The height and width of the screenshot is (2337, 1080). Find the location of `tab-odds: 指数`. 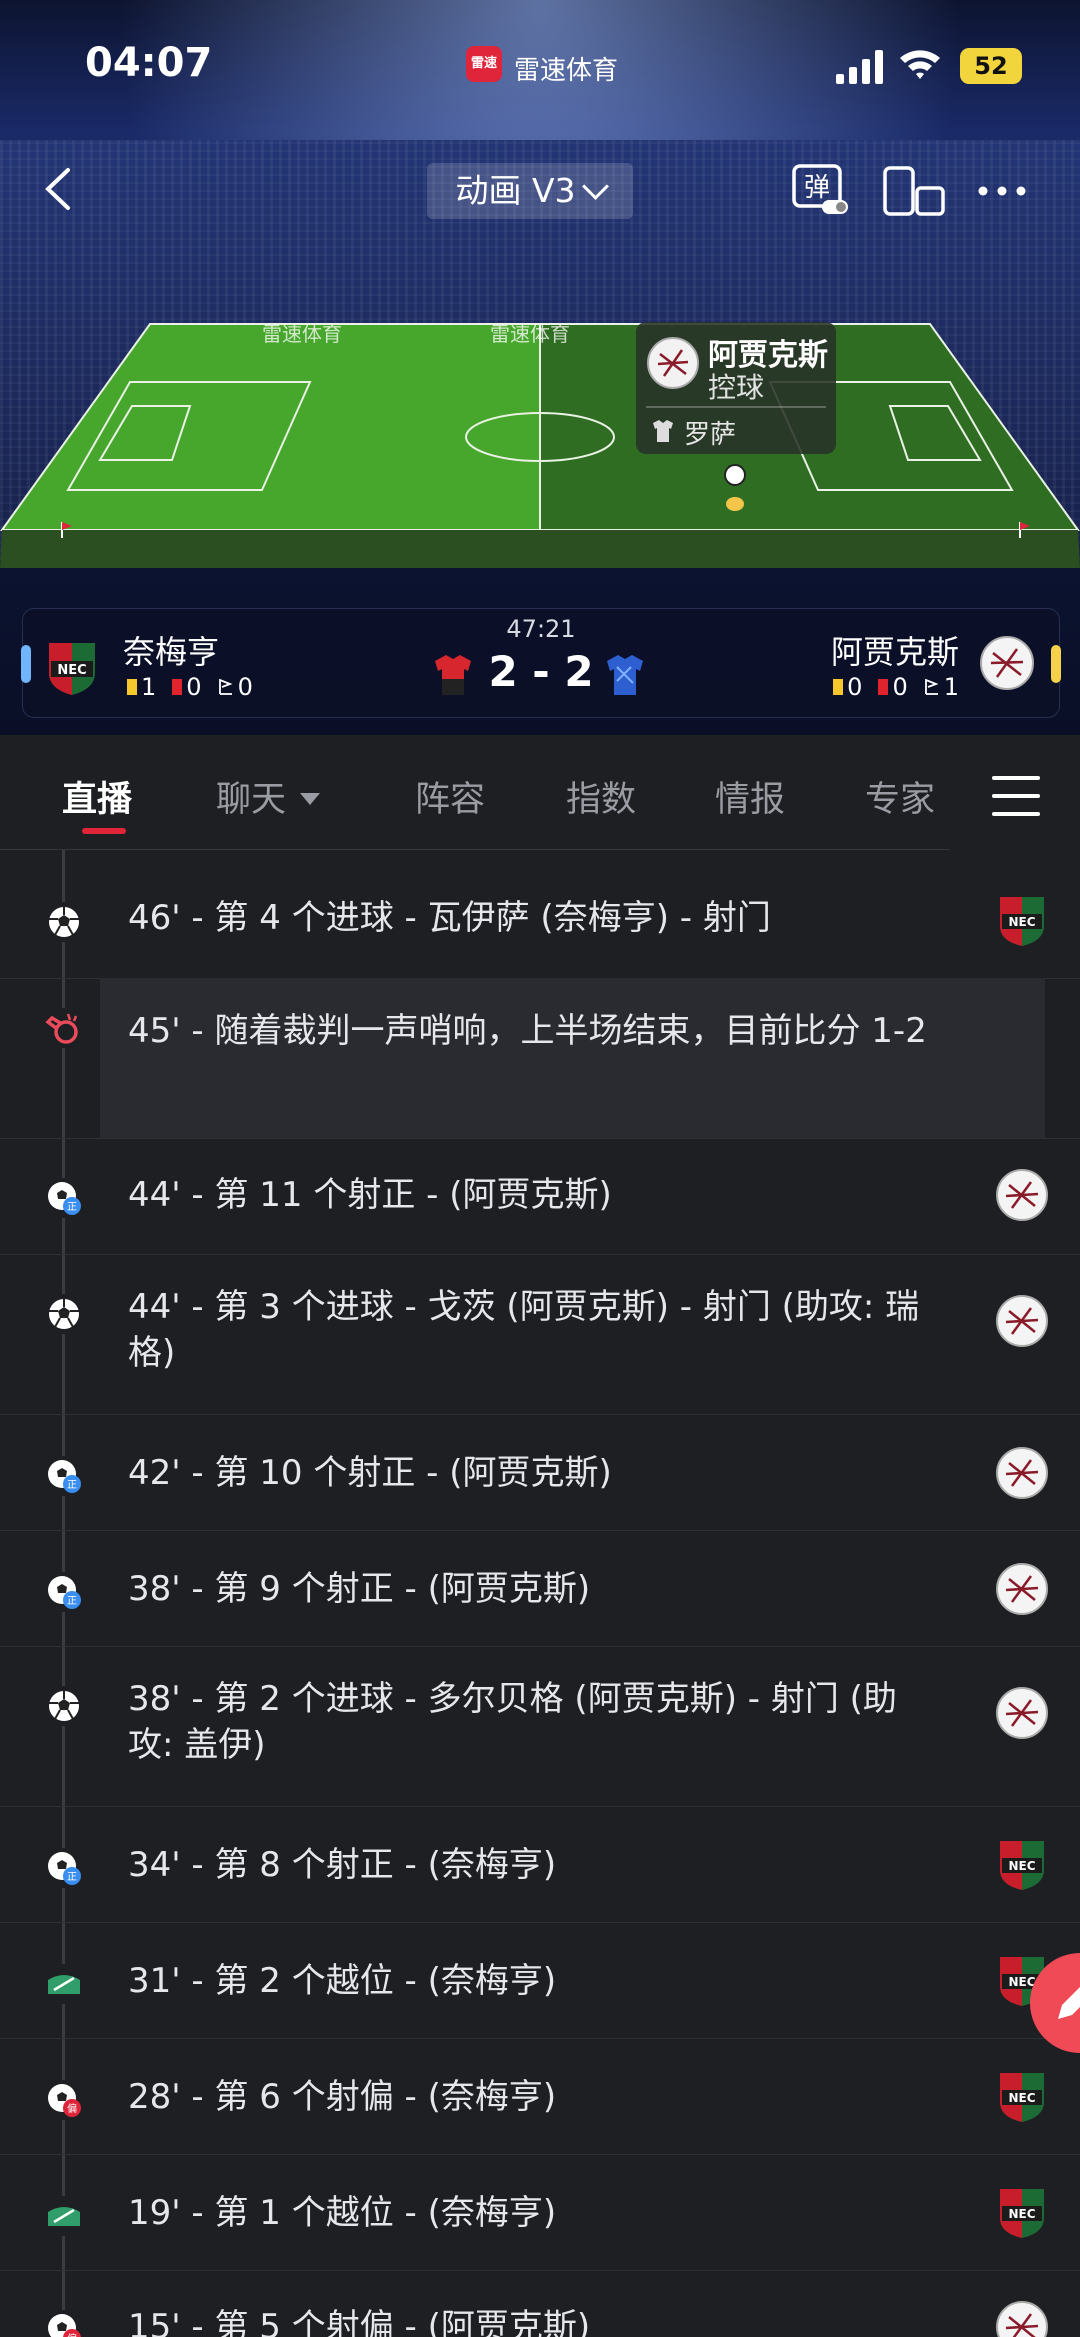

tab-odds: 指数 is located at coordinates (601, 796).